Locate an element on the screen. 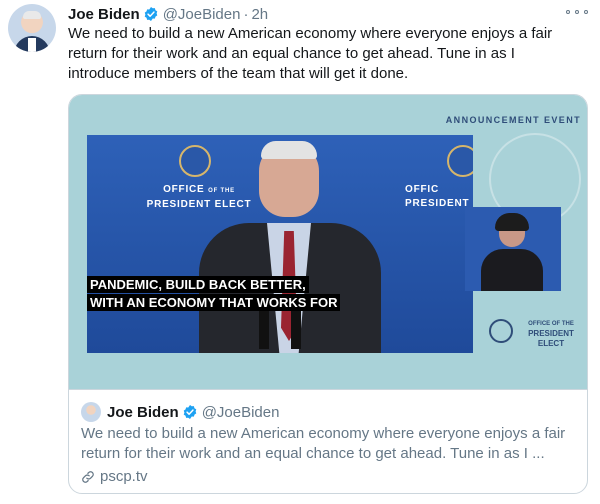 This screenshot has width=600, height=504. sign-language-interpreter is located at coordinates (513, 249).